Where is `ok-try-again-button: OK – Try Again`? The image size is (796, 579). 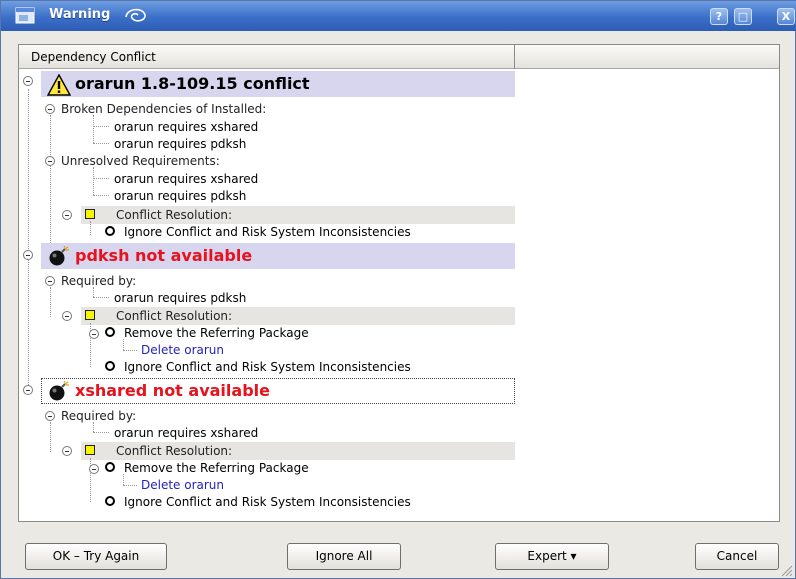
ok-try-again-button: OK – Try Again is located at coordinates (96, 556).